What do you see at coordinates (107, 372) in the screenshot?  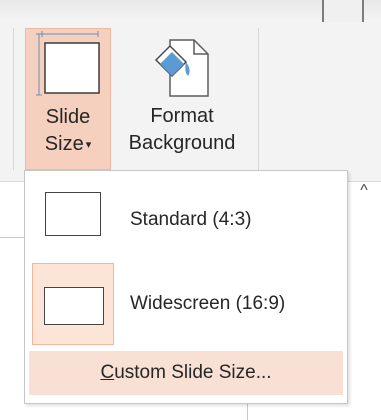 I see `mnemonic-letter: C` at bounding box center [107, 372].